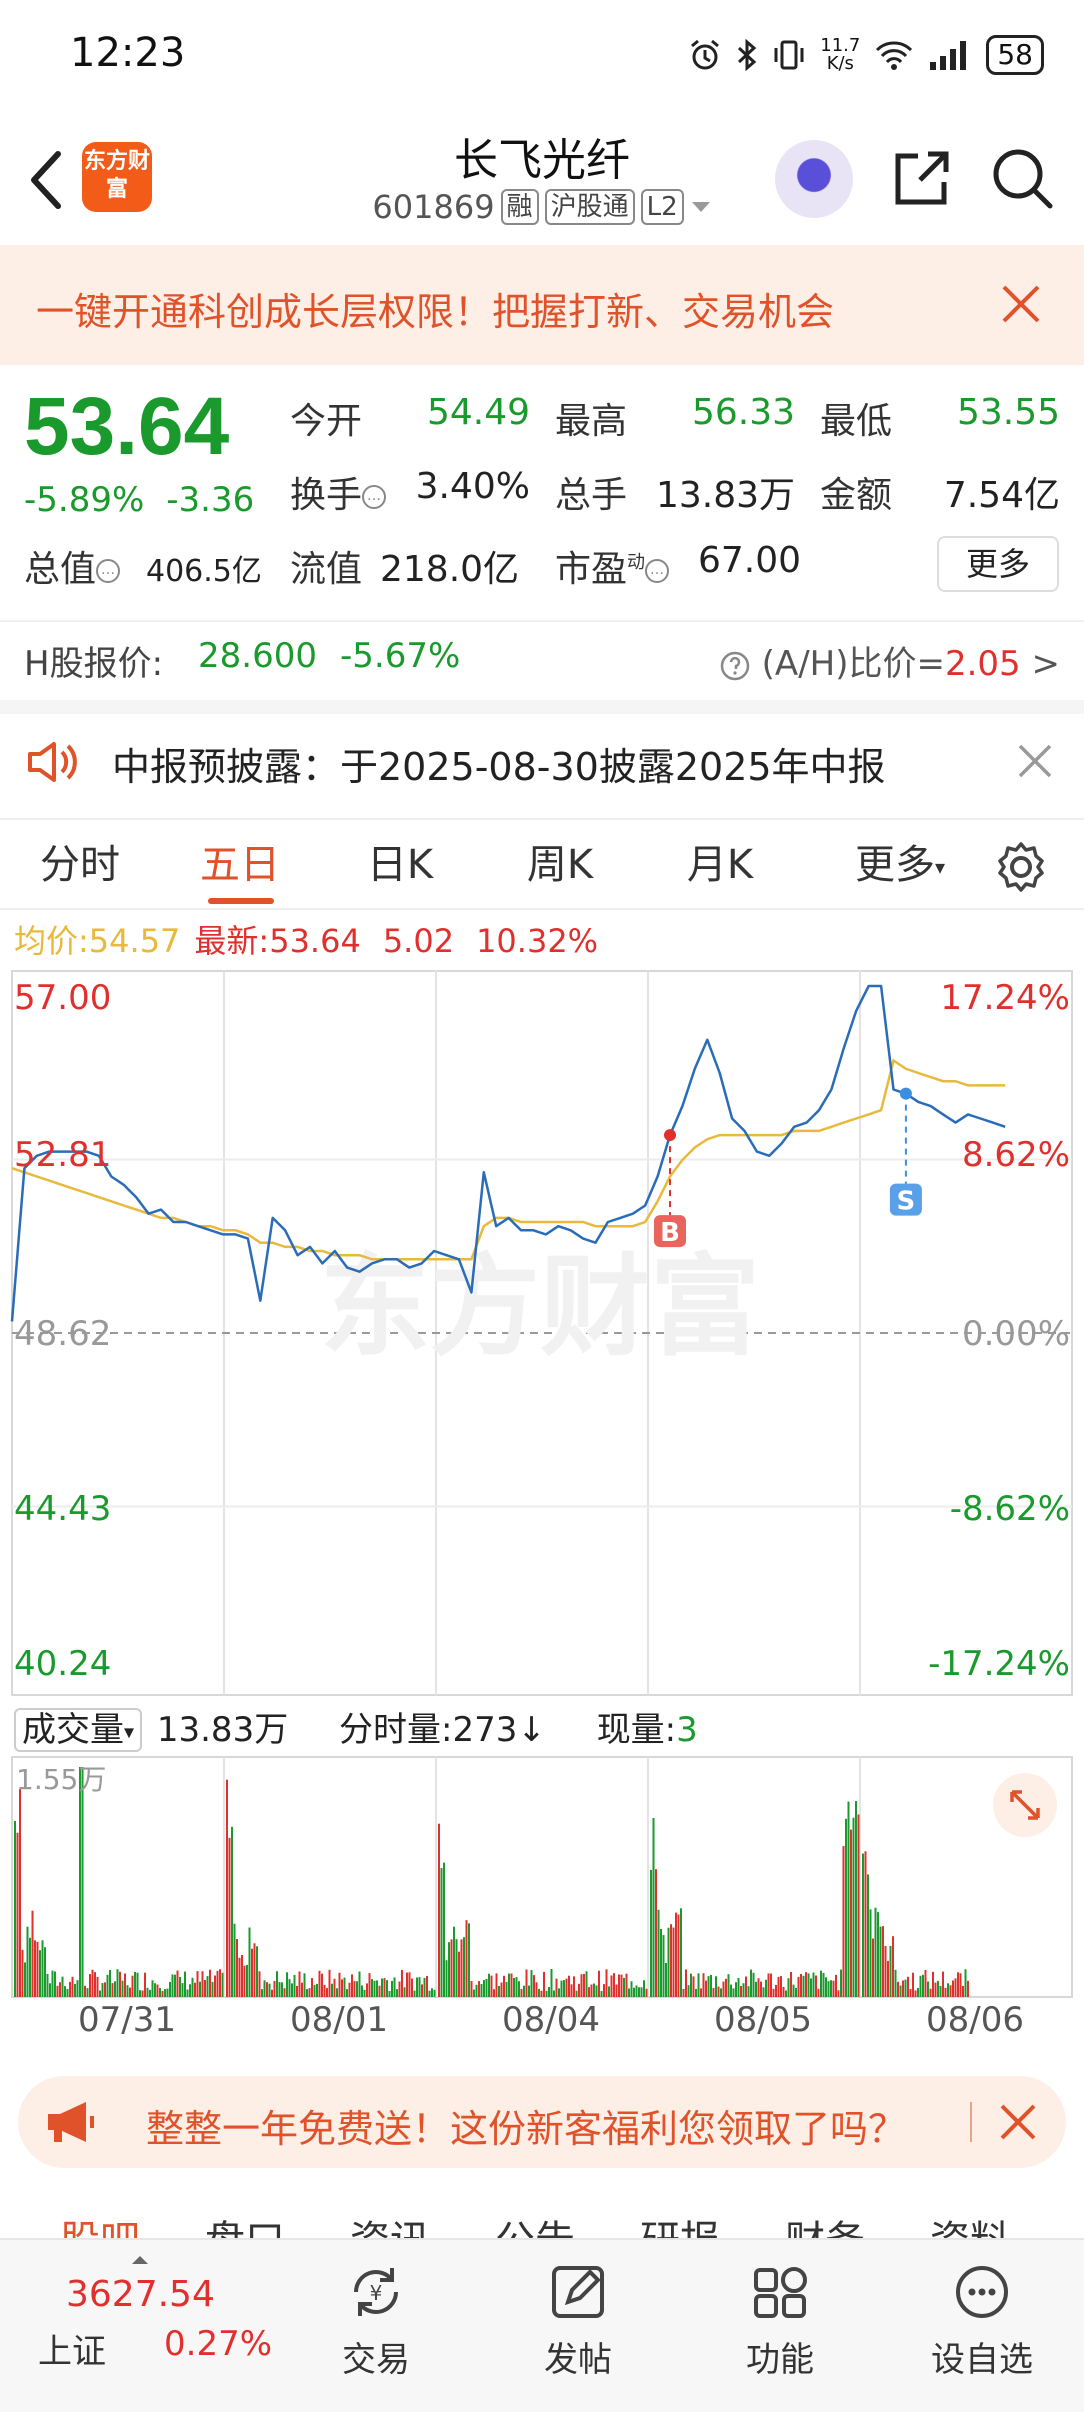 This screenshot has height=2412, width=1084. What do you see at coordinates (542, 2122) in the screenshot?
I see `promo-banner-2: 整整一年免费送！这份新客福利您领取了吗？` at bounding box center [542, 2122].